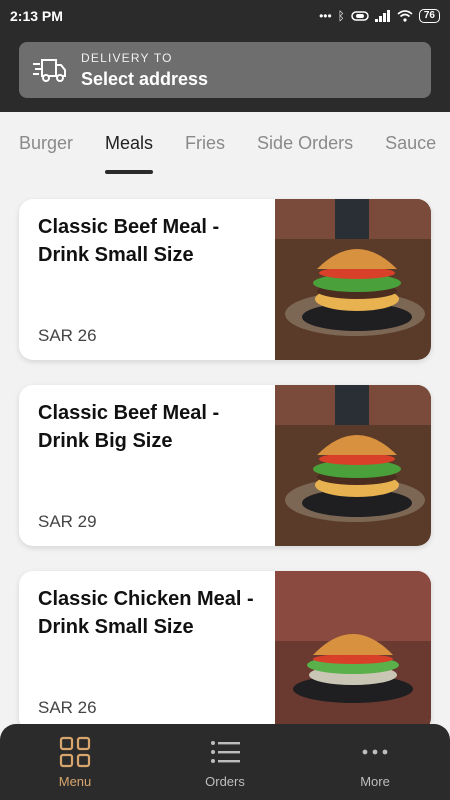  What do you see at coordinates (375, 762) in the screenshot?
I see `nav-more: More` at bounding box center [375, 762].